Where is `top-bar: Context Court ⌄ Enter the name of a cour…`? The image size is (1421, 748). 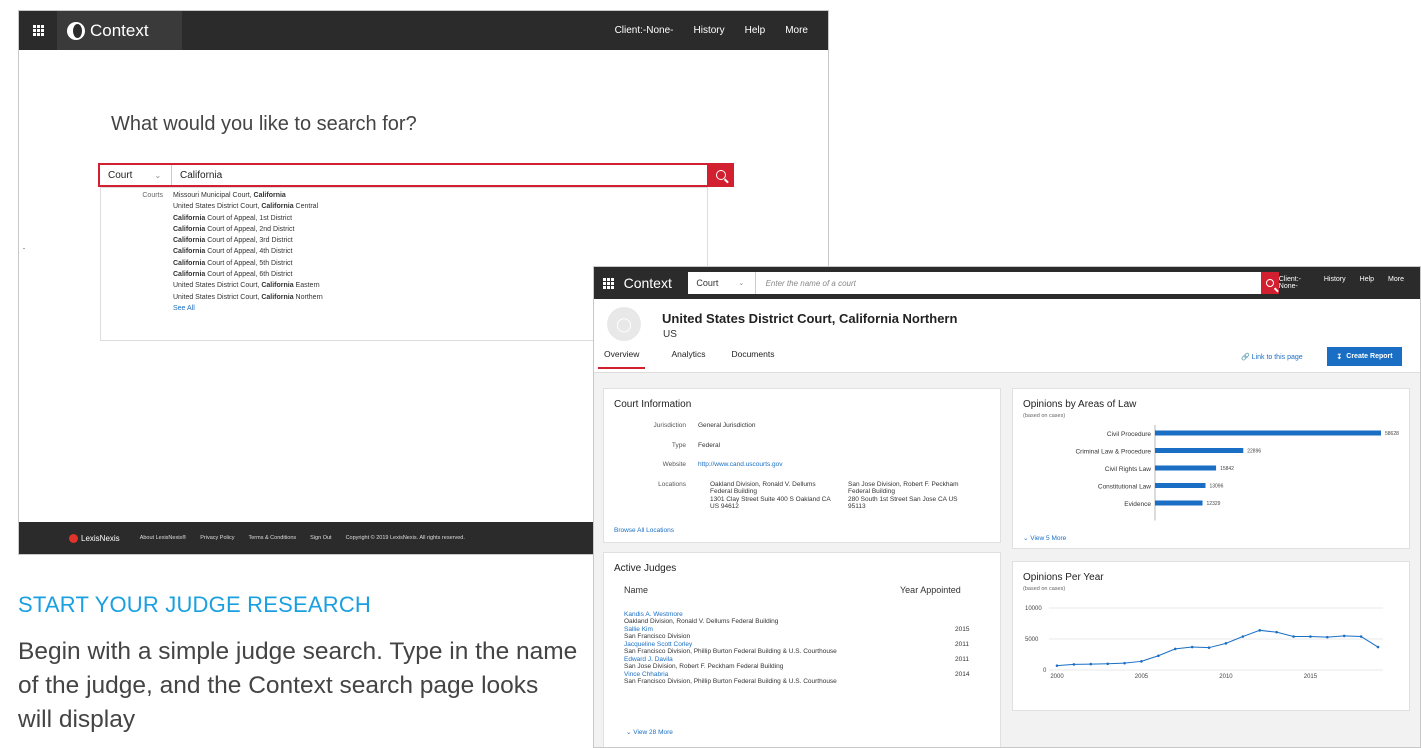 top-bar: Context Court ⌄ Enter the name of a cour… is located at coordinates (1007, 283).